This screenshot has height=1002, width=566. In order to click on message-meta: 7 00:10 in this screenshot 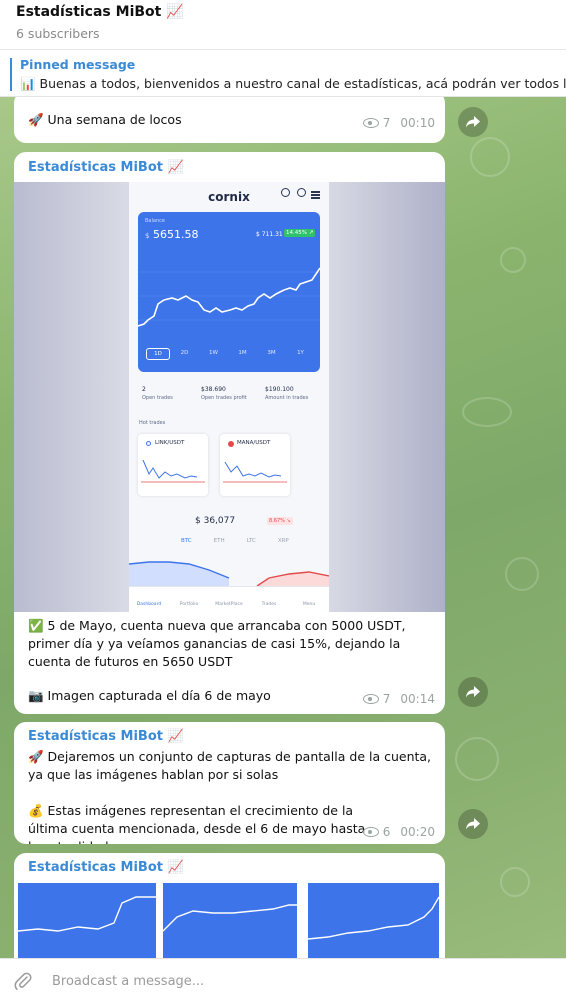, I will do `click(398, 123)`.